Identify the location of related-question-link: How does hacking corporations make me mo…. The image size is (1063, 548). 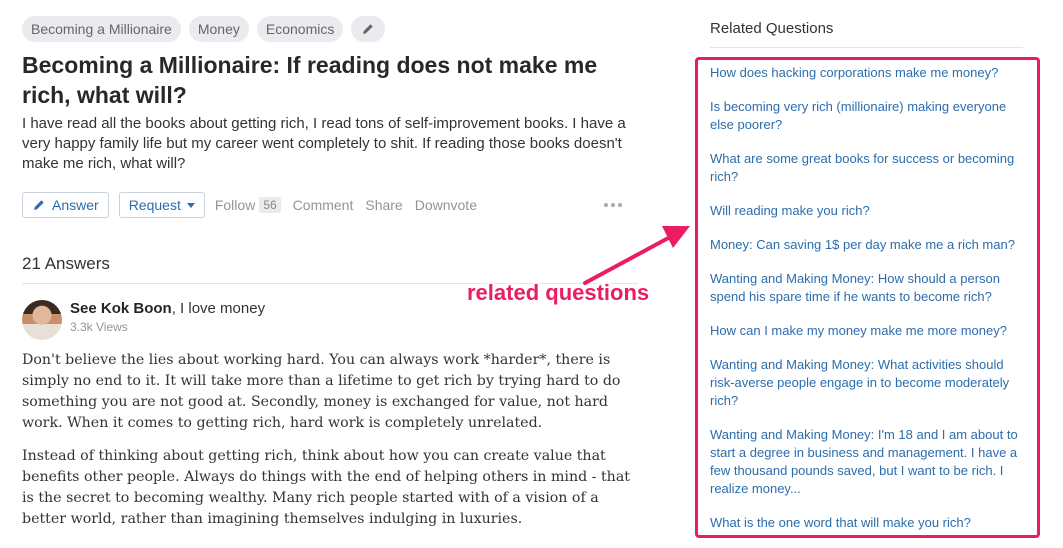
(869, 73).